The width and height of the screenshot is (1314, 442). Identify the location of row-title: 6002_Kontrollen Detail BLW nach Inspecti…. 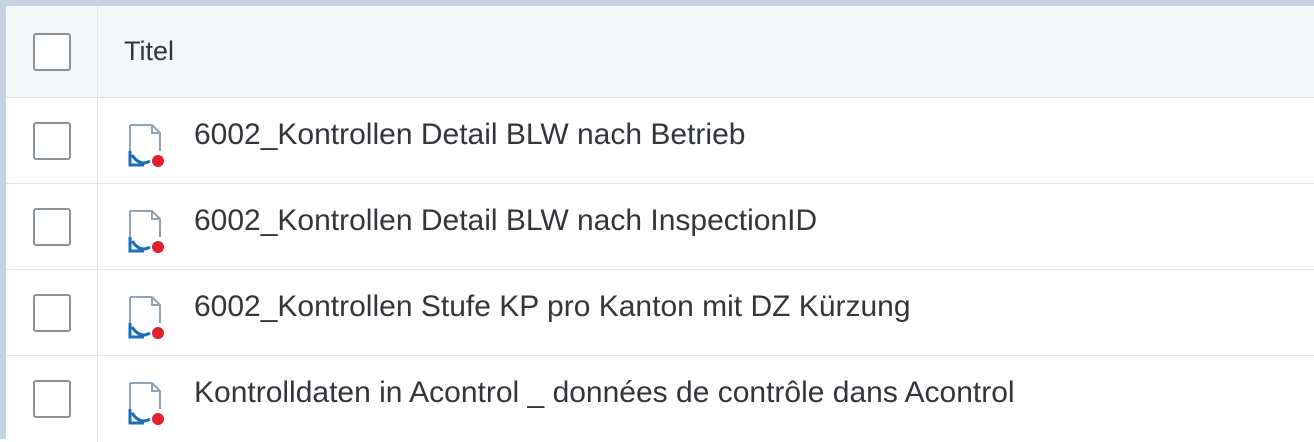
(505, 221).